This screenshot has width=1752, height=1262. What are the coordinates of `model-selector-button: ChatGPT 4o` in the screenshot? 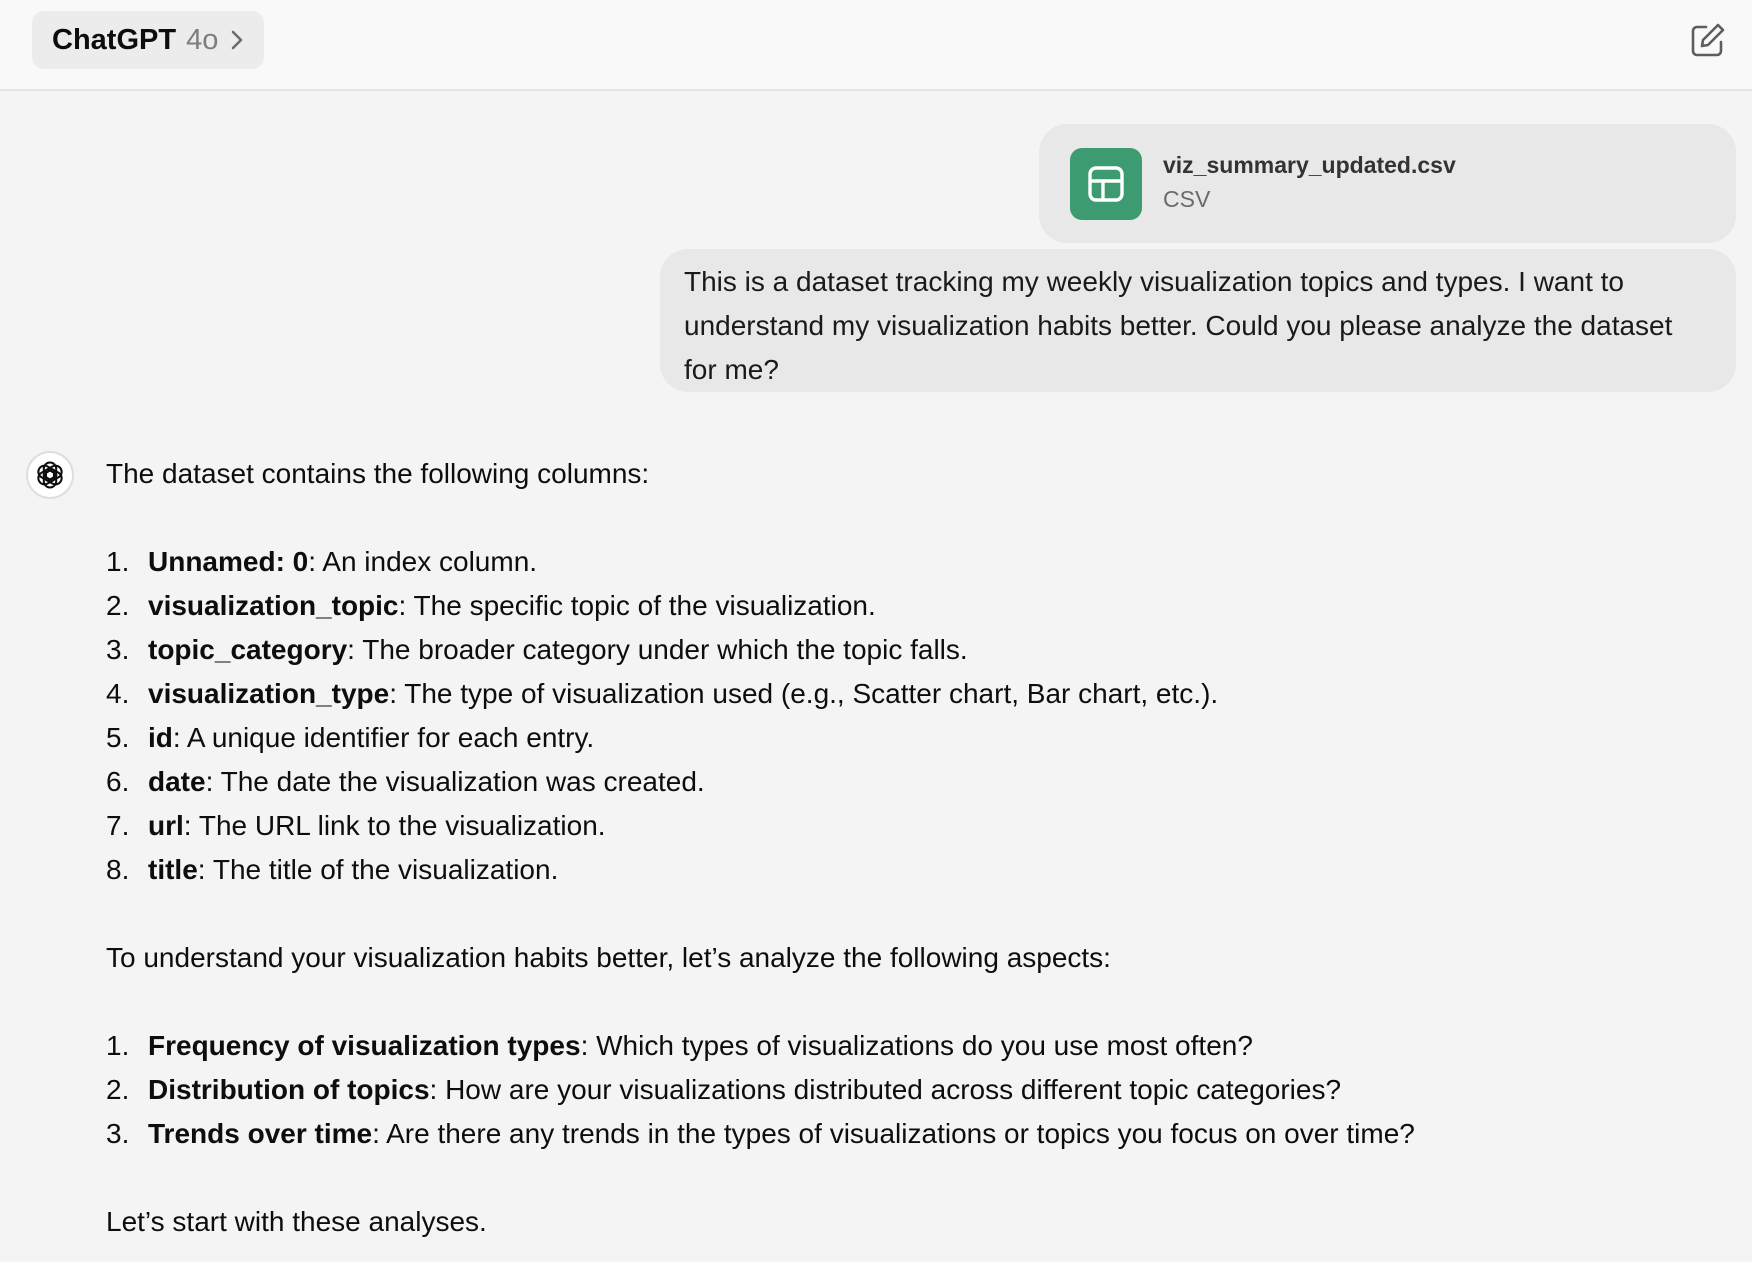 It's located at (148, 40).